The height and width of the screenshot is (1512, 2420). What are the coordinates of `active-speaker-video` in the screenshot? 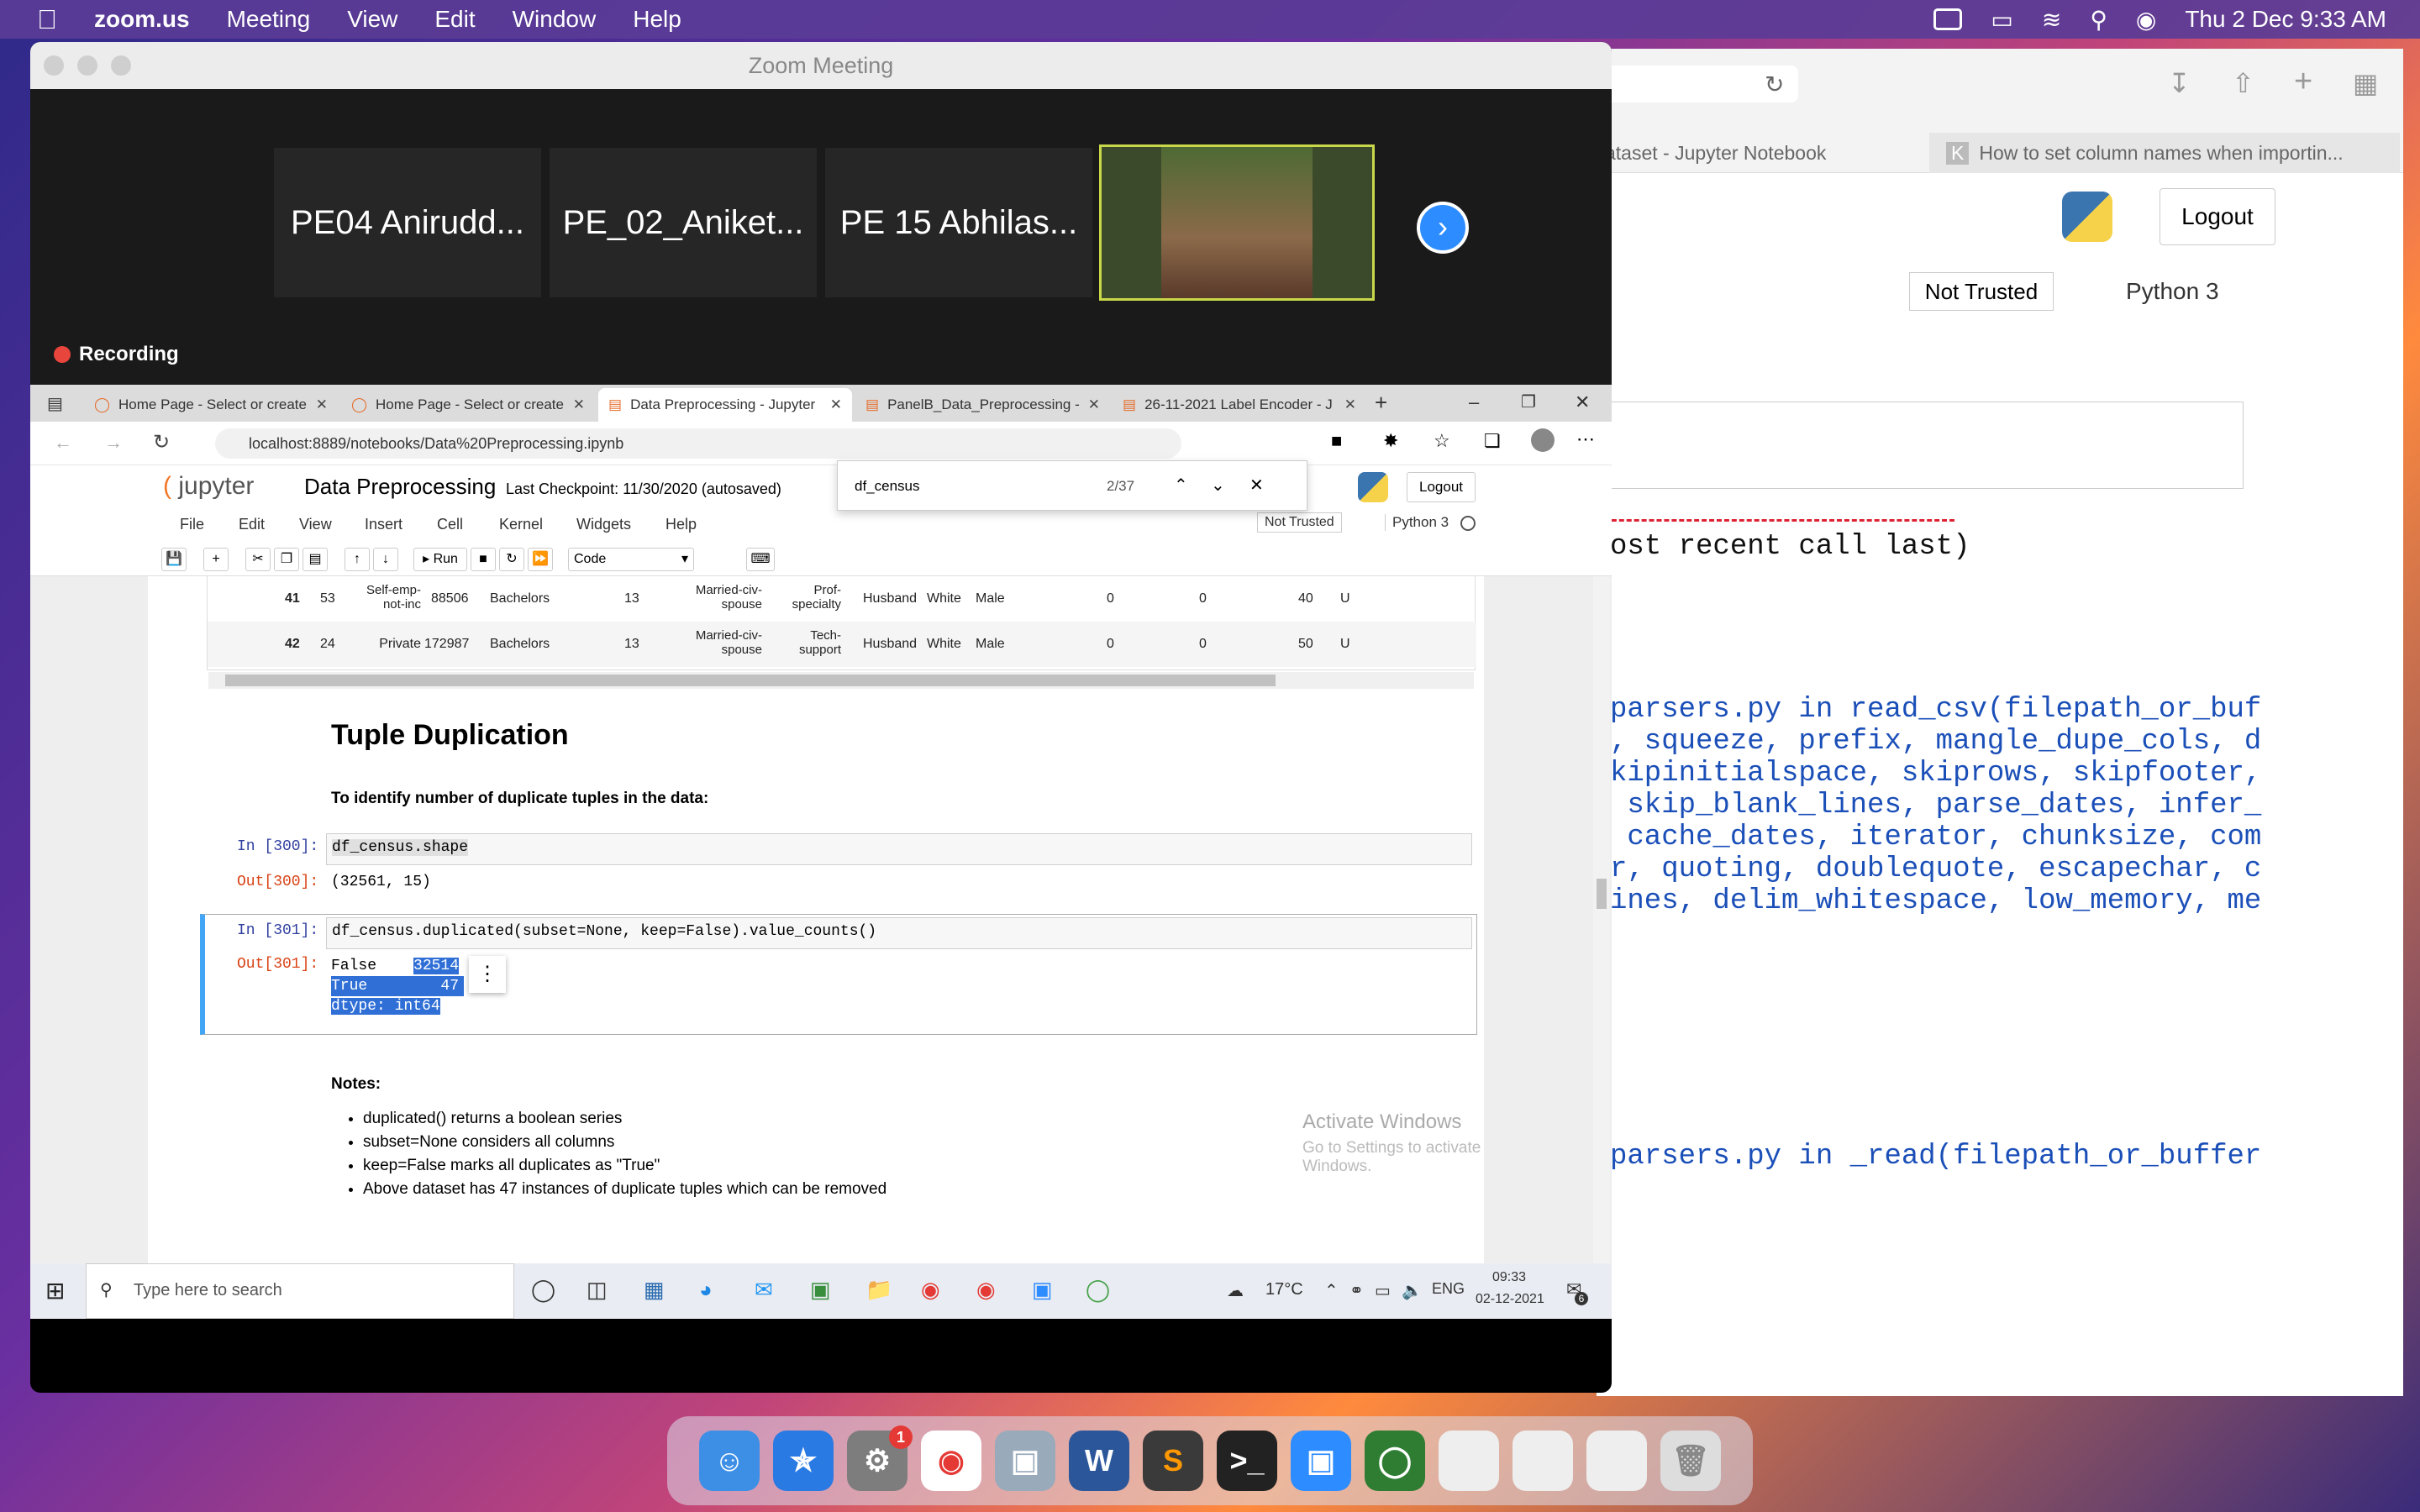 It's located at (1237, 222).